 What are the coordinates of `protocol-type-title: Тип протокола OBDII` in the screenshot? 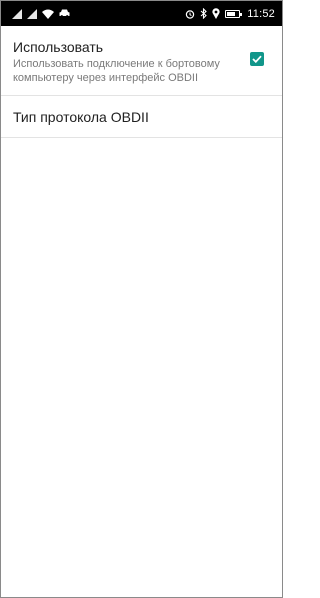 It's located at (81, 116).